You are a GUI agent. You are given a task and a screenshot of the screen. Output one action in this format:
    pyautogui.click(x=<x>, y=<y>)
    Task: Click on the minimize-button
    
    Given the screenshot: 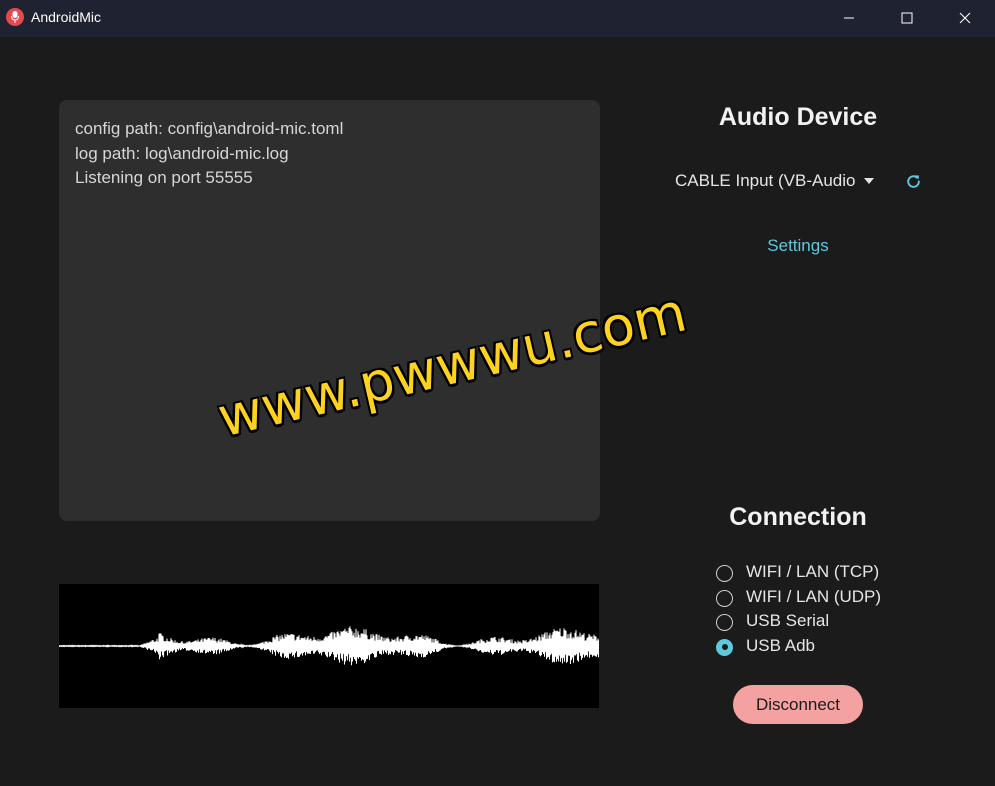 What is the action you would take?
    pyautogui.click(x=850, y=18)
    